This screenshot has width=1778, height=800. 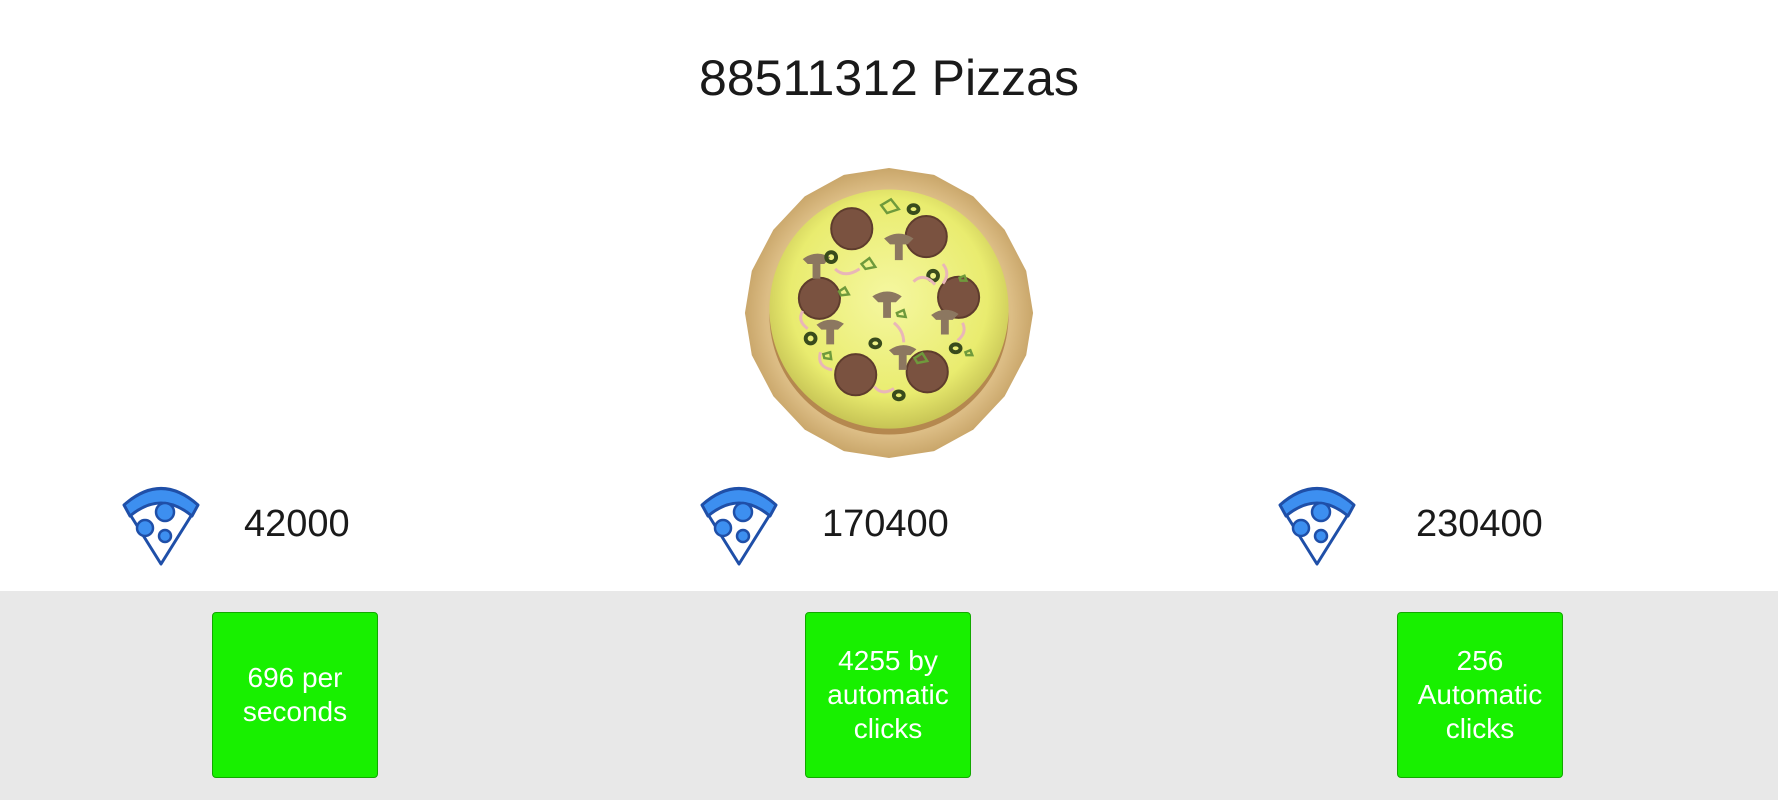 What do you see at coordinates (889, 78) in the screenshot?
I see `pizza-count-title: 88511312 Pizzas` at bounding box center [889, 78].